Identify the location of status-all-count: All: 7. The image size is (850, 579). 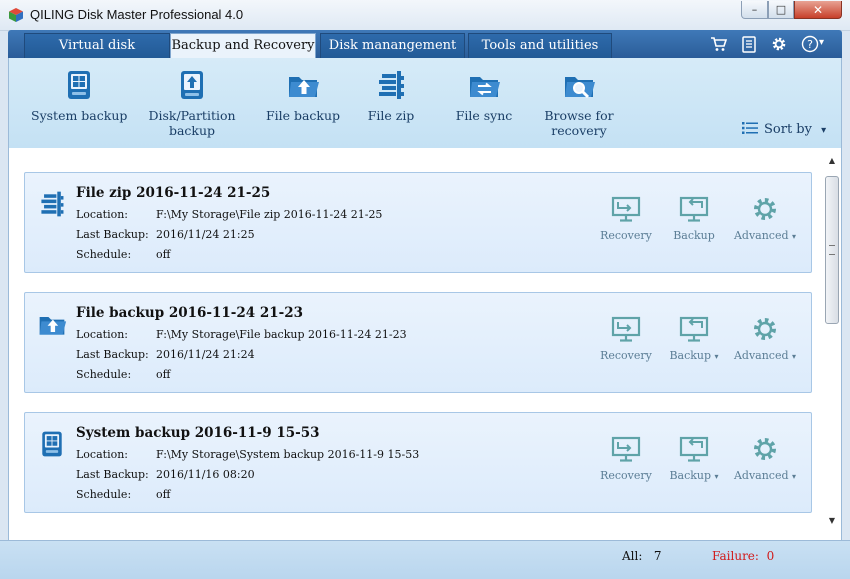
(642, 556).